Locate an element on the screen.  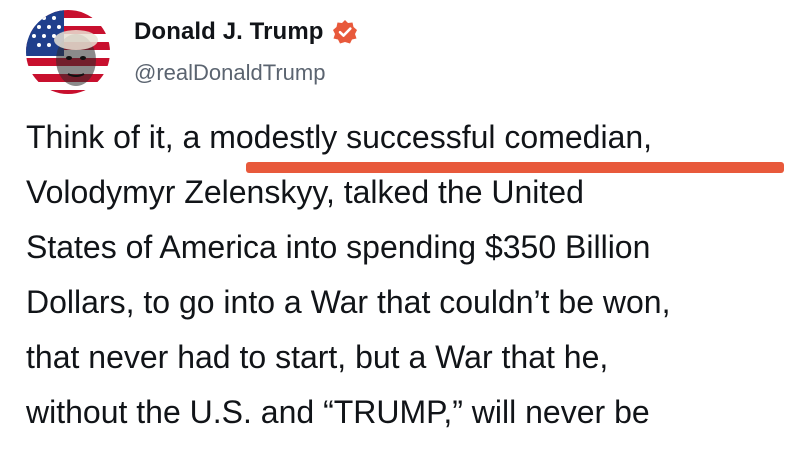
author-avatar is located at coordinates (68, 52).